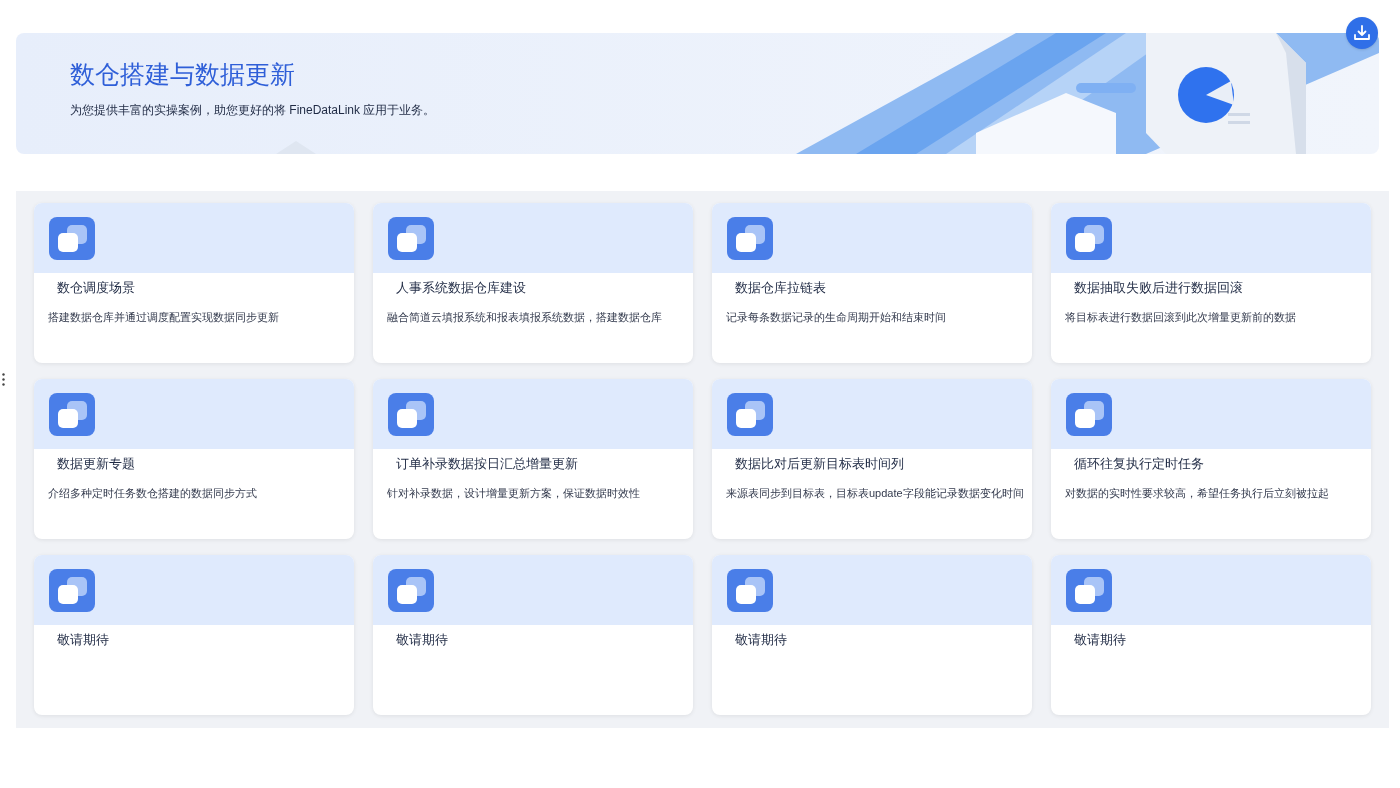 The width and height of the screenshot is (1400, 788). What do you see at coordinates (96, 288) in the screenshot?
I see `card-title: 数仓调度场景` at bounding box center [96, 288].